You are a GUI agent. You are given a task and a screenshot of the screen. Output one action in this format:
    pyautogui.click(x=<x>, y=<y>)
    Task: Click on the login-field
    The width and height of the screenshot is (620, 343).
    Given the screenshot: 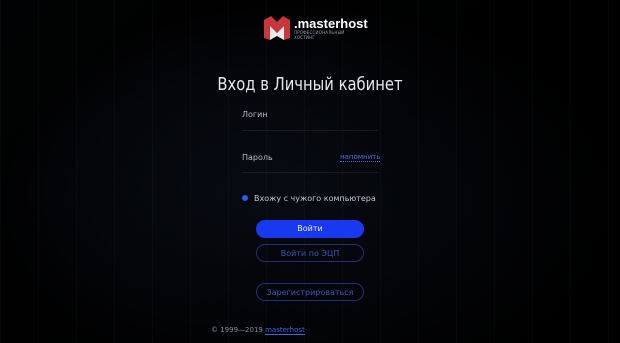 What is the action you would take?
    pyautogui.click(x=310, y=130)
    